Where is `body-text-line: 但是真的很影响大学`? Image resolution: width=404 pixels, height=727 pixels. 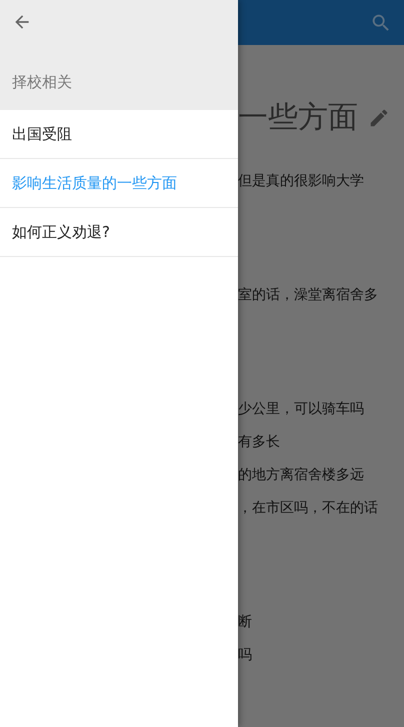
body-text-line: 但是真的很影响大学 is located at coordinates (301, 181).